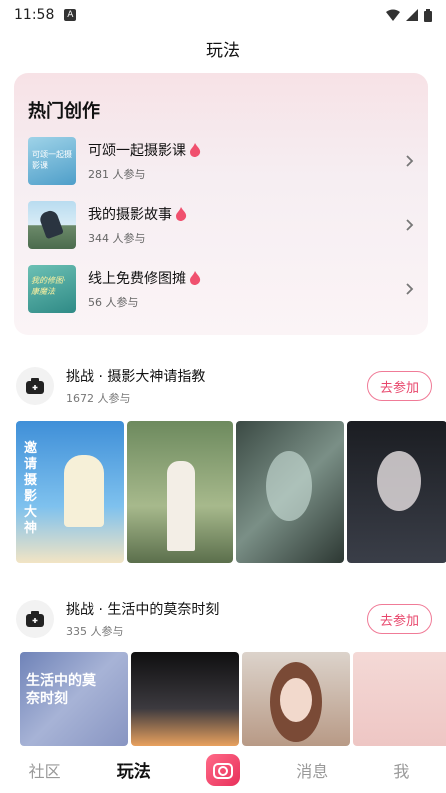 This screenshot has height=793, width=446. Describe the element at coordinates (136, 377) in the screenshot. I see `challenge-title: 挑战 · 摄影大神请指教` at that location.